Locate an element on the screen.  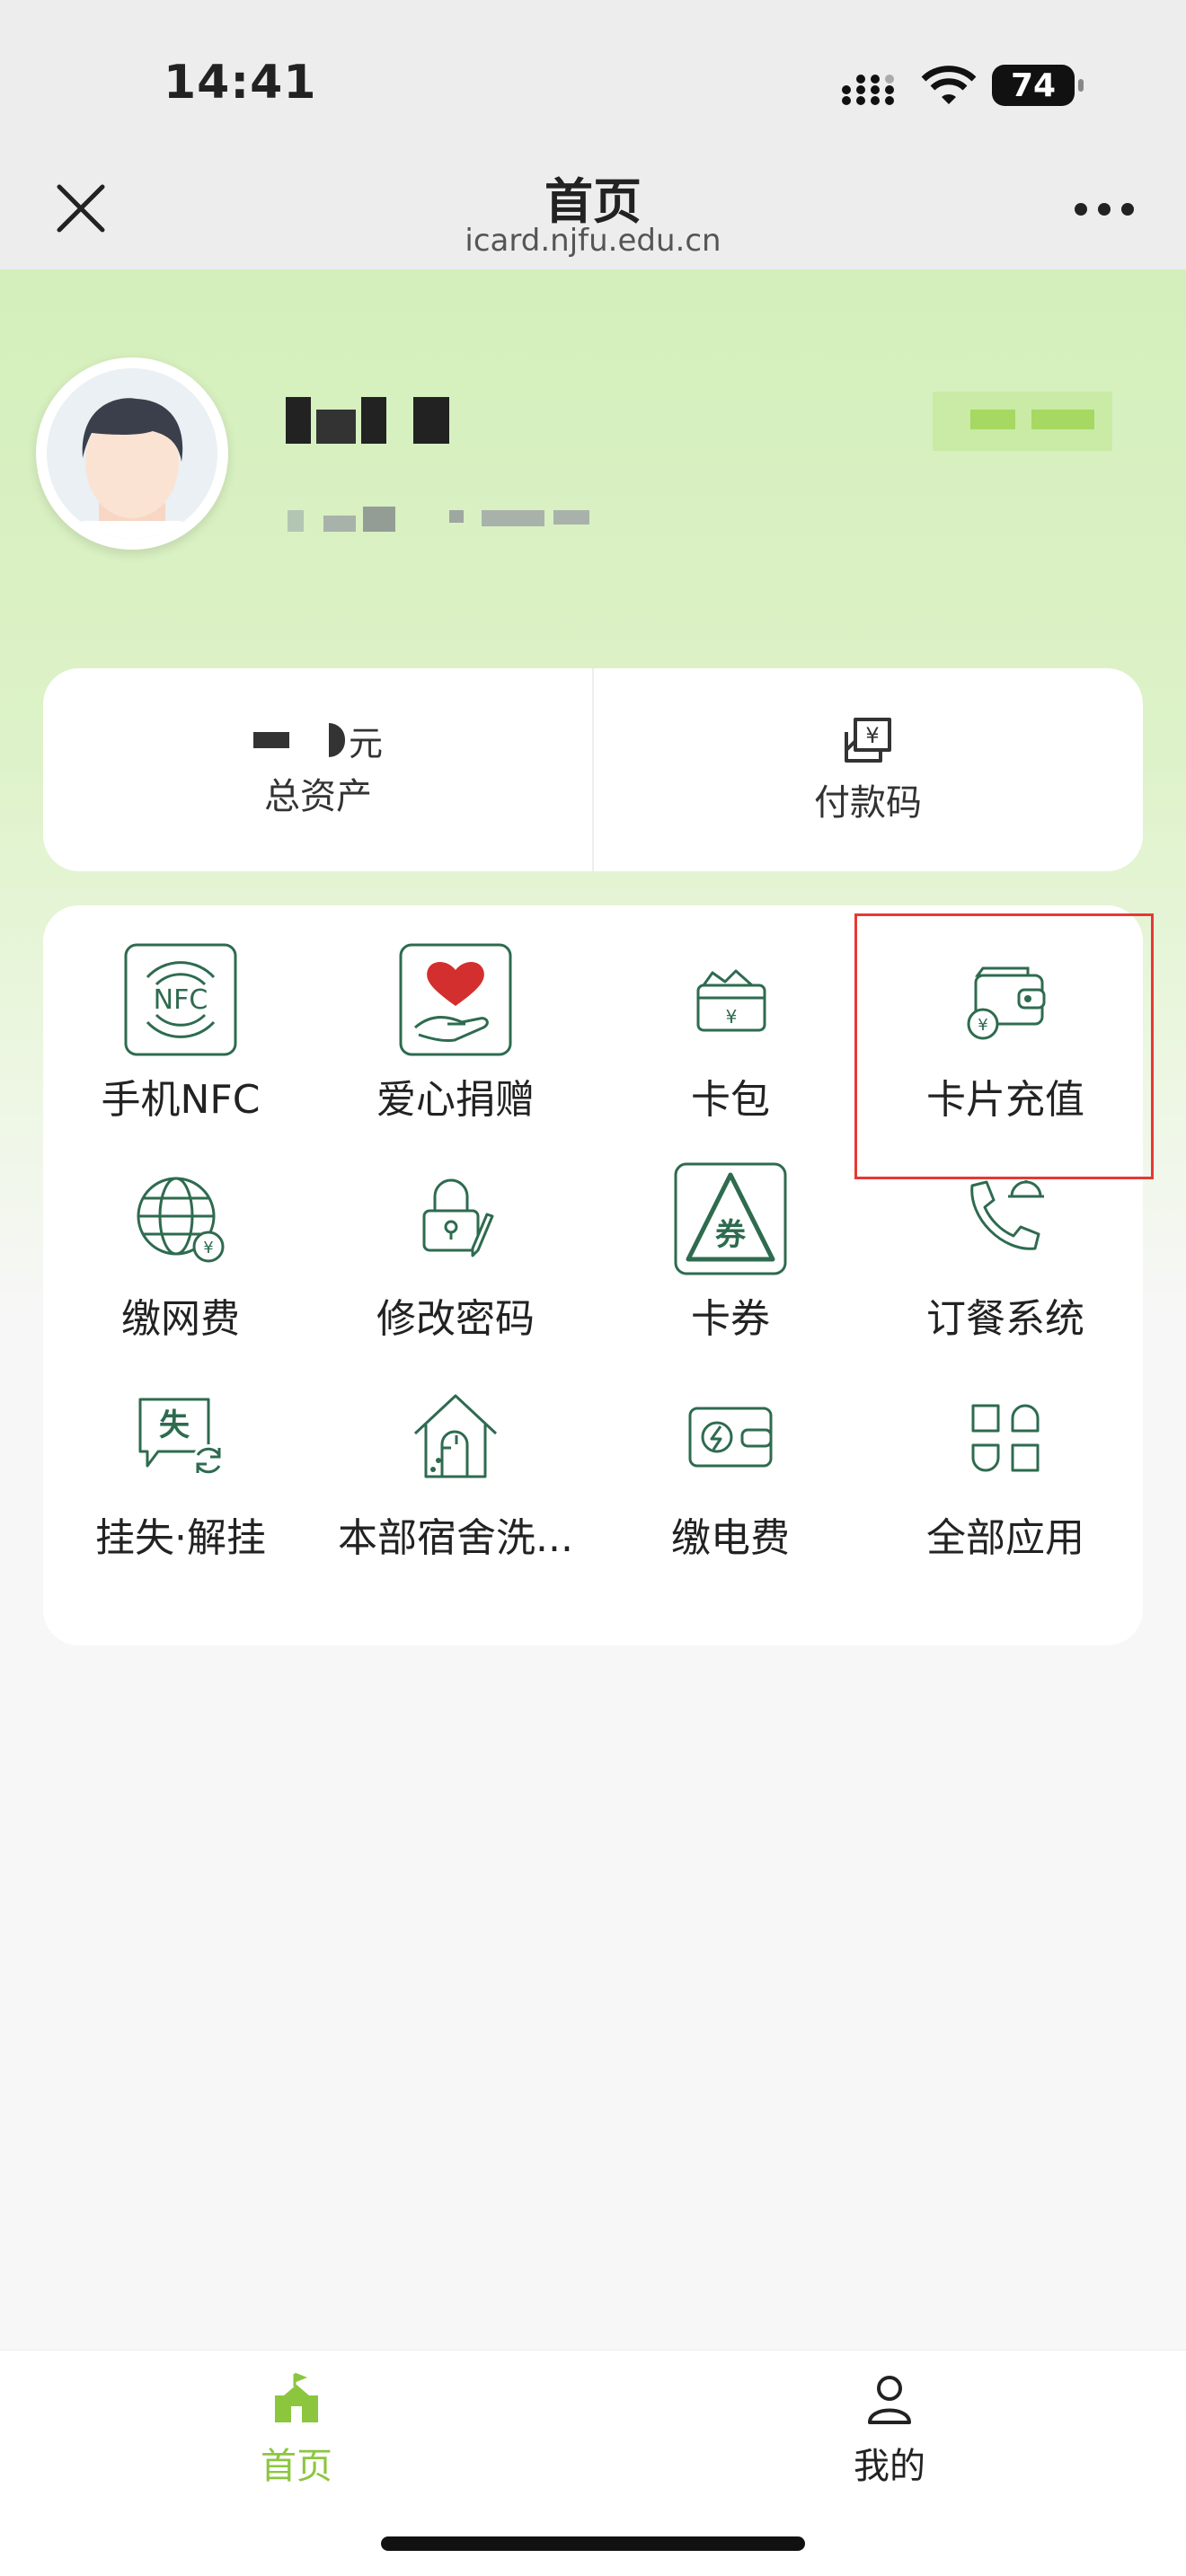
wifi-icon is located at coordinates (949, 85).